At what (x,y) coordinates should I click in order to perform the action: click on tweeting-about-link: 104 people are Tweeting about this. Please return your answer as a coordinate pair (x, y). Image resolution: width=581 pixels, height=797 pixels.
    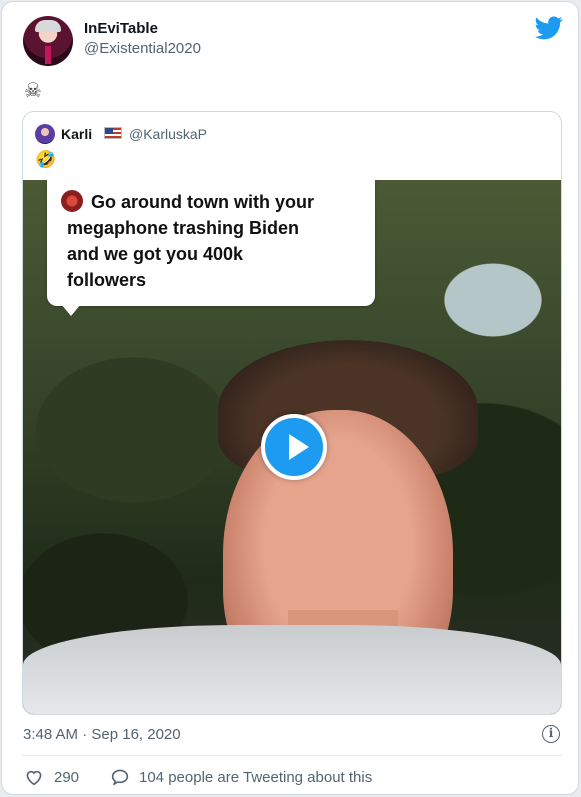
    Looking at the image, I should click on (255, 777).